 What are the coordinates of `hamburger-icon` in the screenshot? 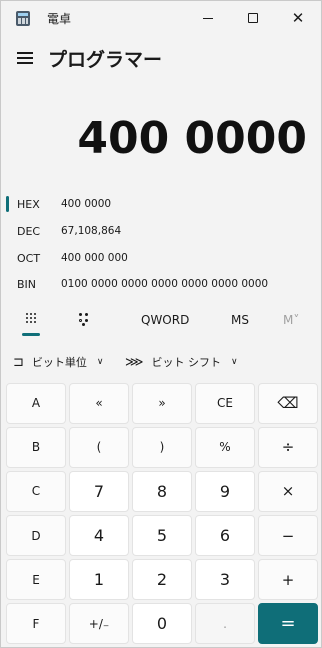 It's located at (25, 53).